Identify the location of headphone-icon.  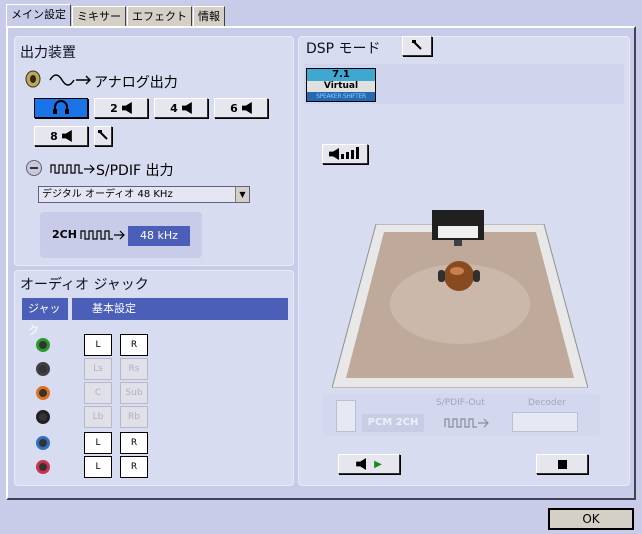
(61, 108).